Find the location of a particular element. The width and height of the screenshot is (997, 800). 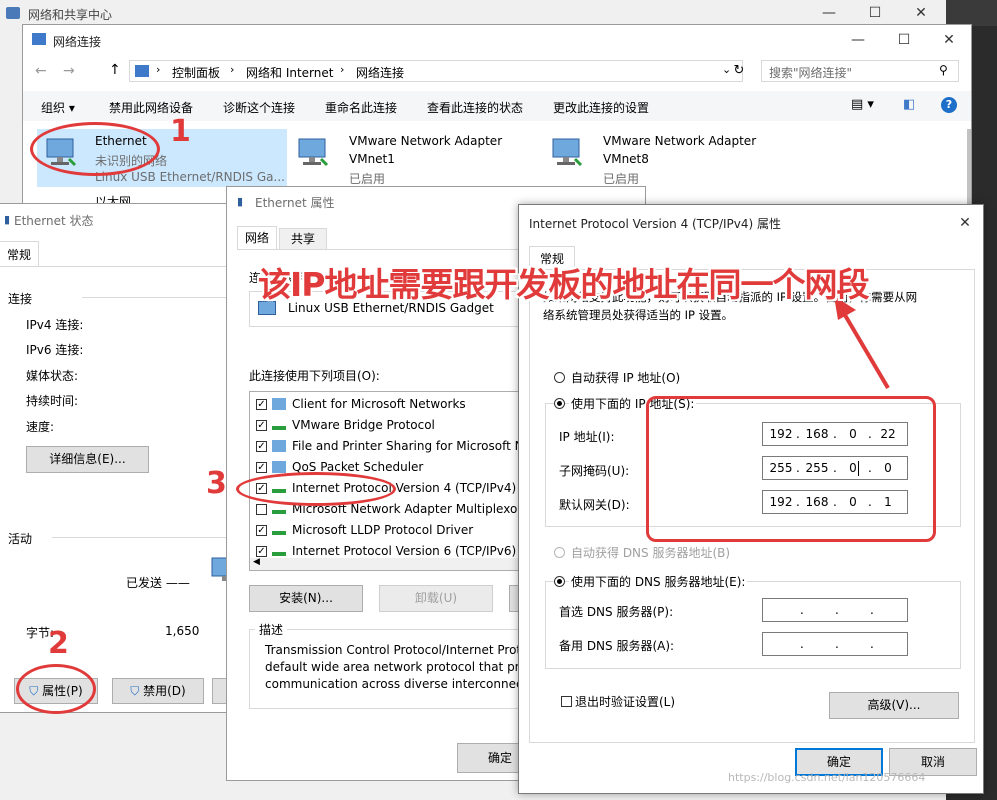

adapter-vmnet8: VMware Network Adapter VMnet8 已启用 is located at coordinates (670, 158).